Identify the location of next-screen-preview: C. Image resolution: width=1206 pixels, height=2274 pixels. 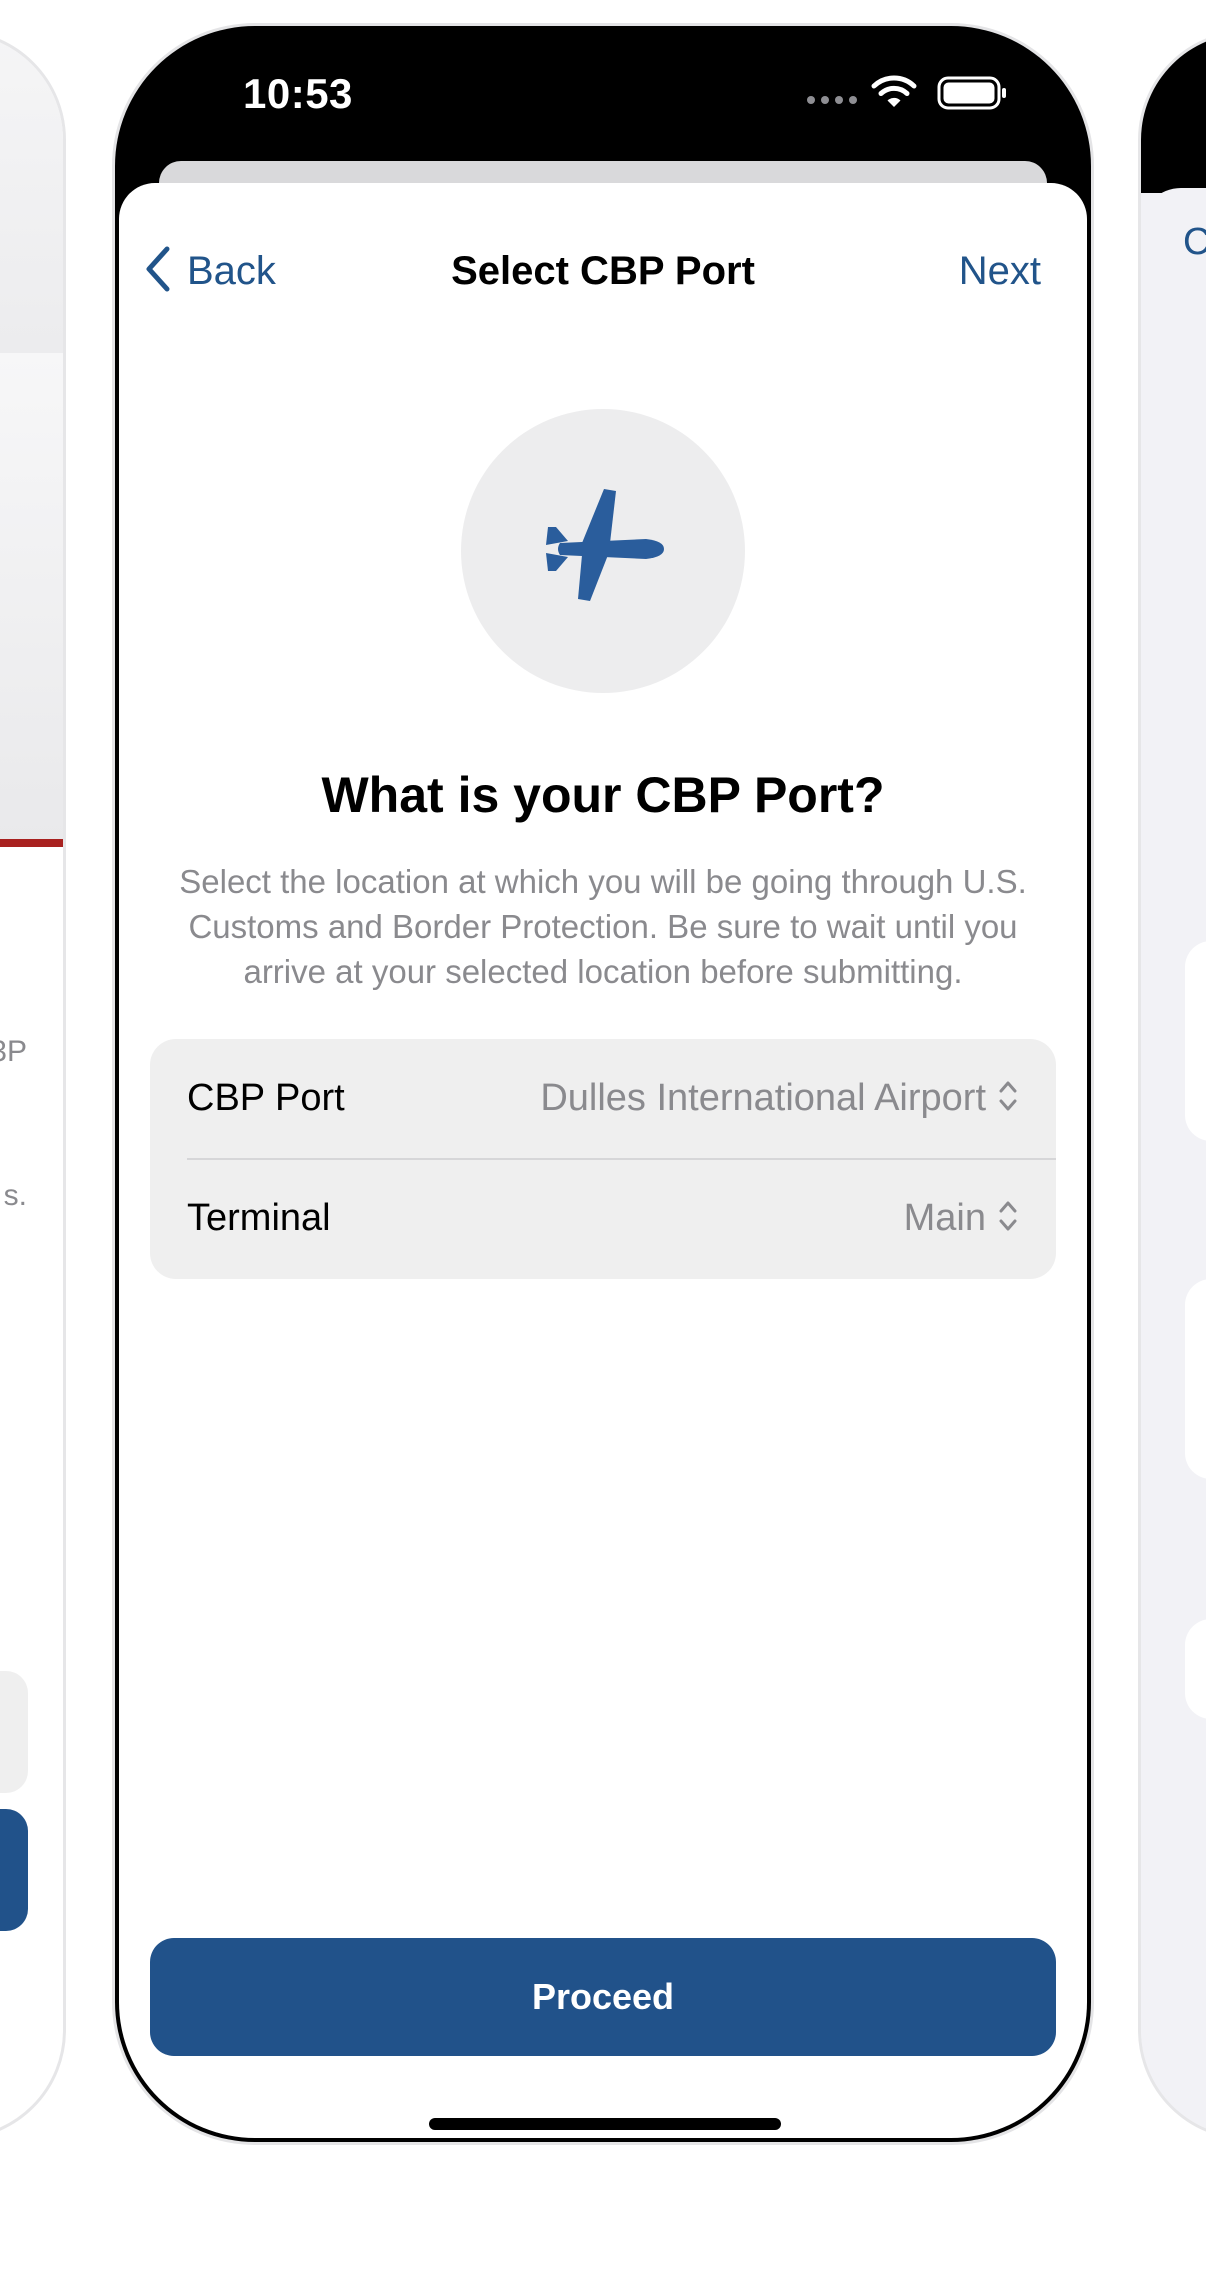
(1172, 1085).